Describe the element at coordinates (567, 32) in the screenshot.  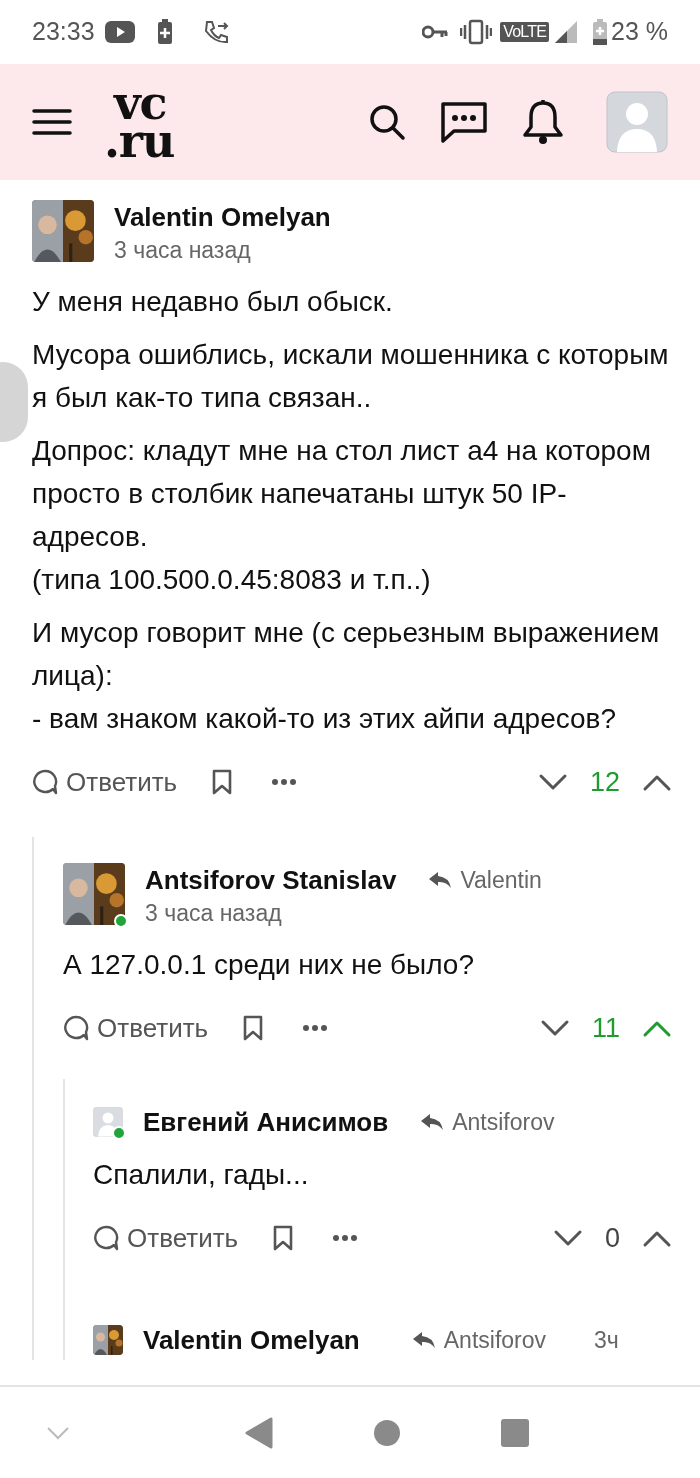
I see `signal-icon` at that location.